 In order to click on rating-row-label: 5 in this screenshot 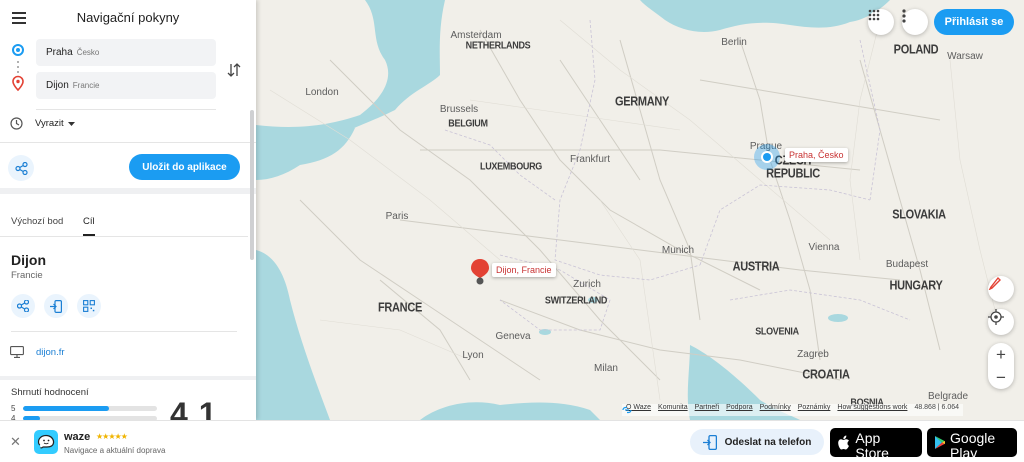, I will do `click(13, 408)`.